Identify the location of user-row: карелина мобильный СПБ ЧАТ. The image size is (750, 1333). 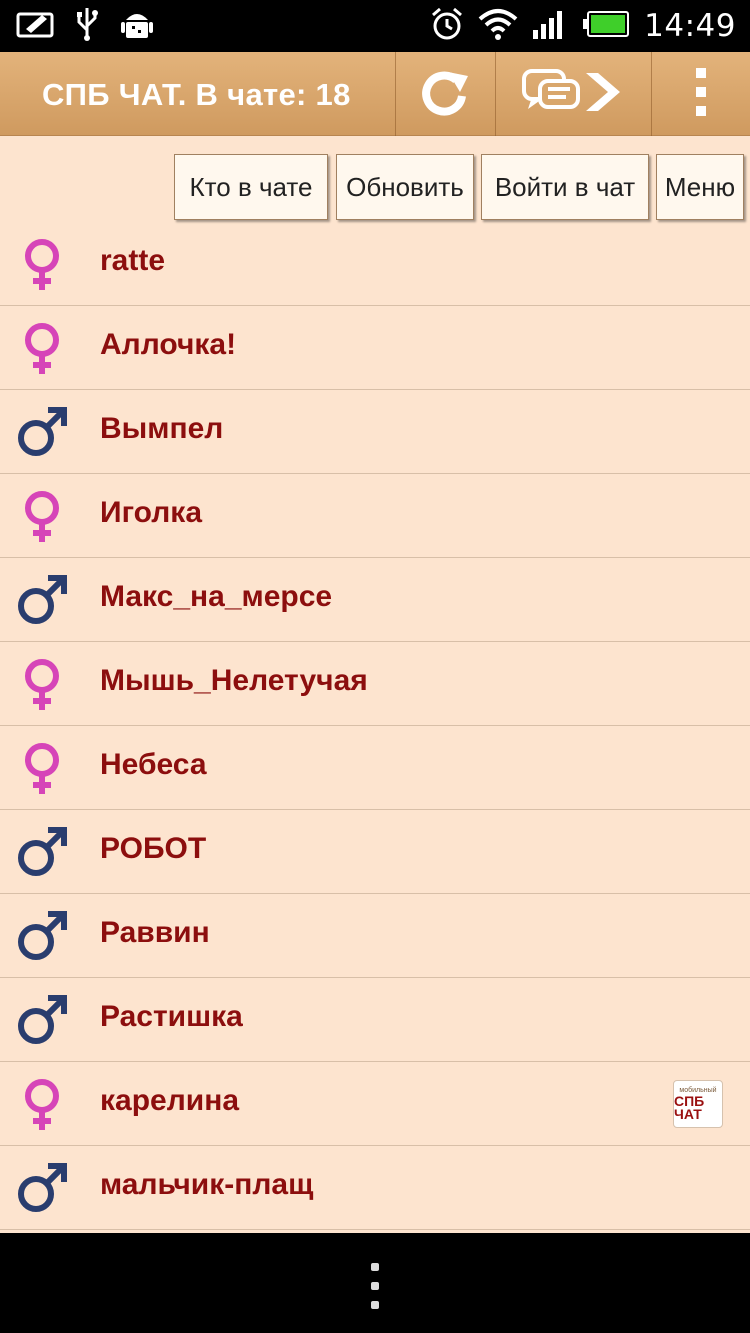
(375, 1104).